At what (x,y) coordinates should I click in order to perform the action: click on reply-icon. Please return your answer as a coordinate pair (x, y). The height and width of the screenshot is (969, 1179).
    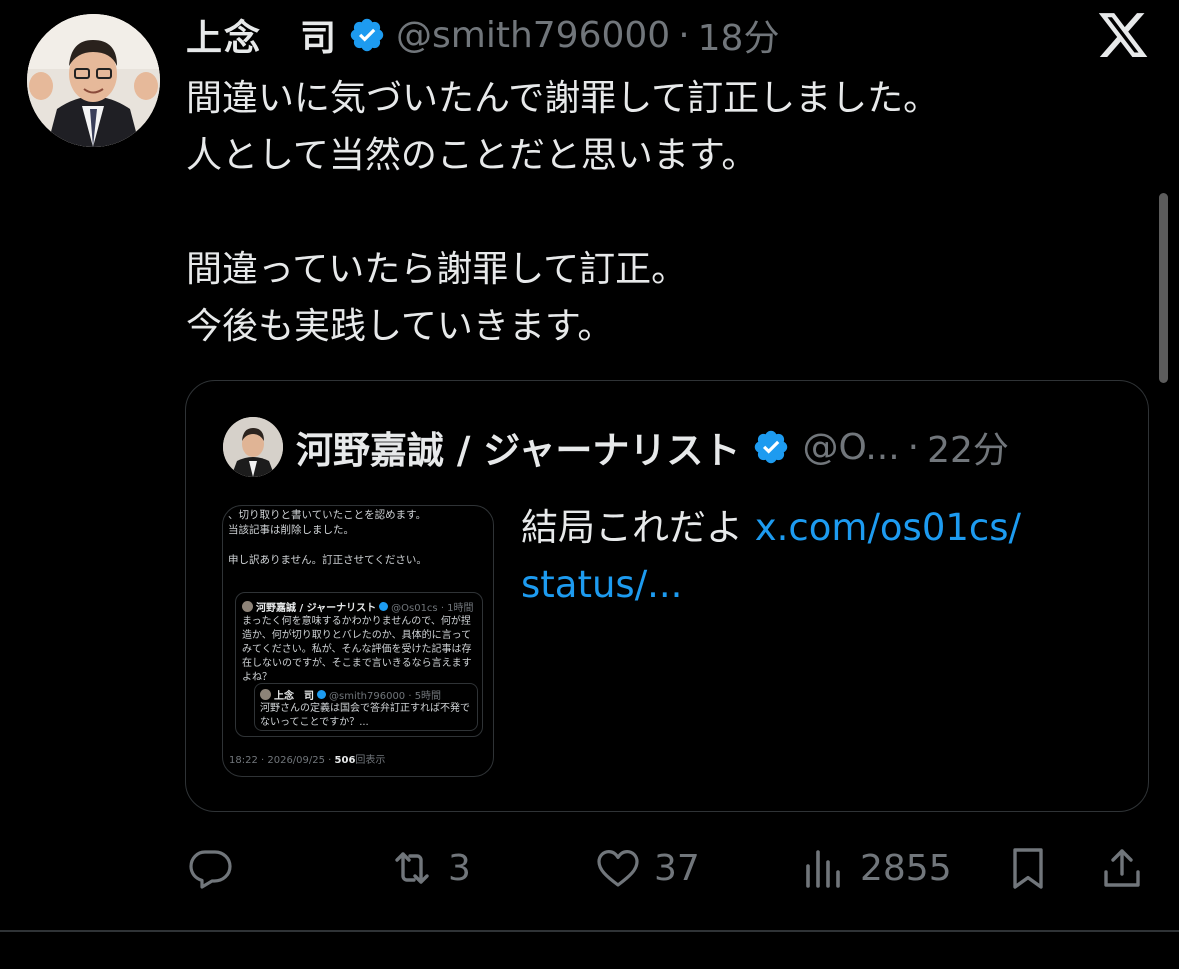
    Looking at the image, I should click on (210, 869).